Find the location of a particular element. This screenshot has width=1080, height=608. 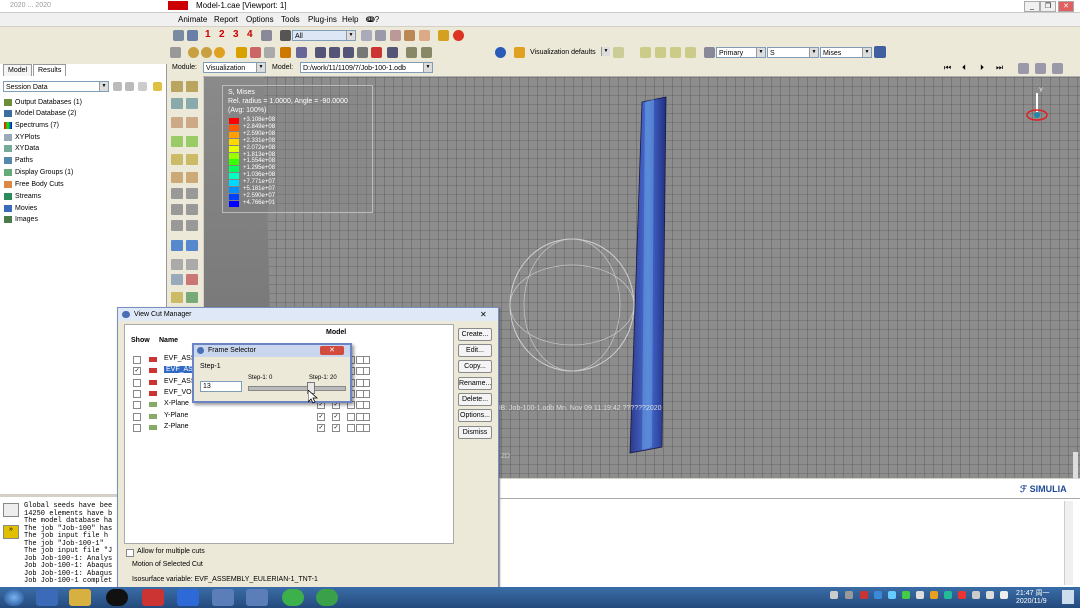

report-icon is located at coordinates (177, 225).